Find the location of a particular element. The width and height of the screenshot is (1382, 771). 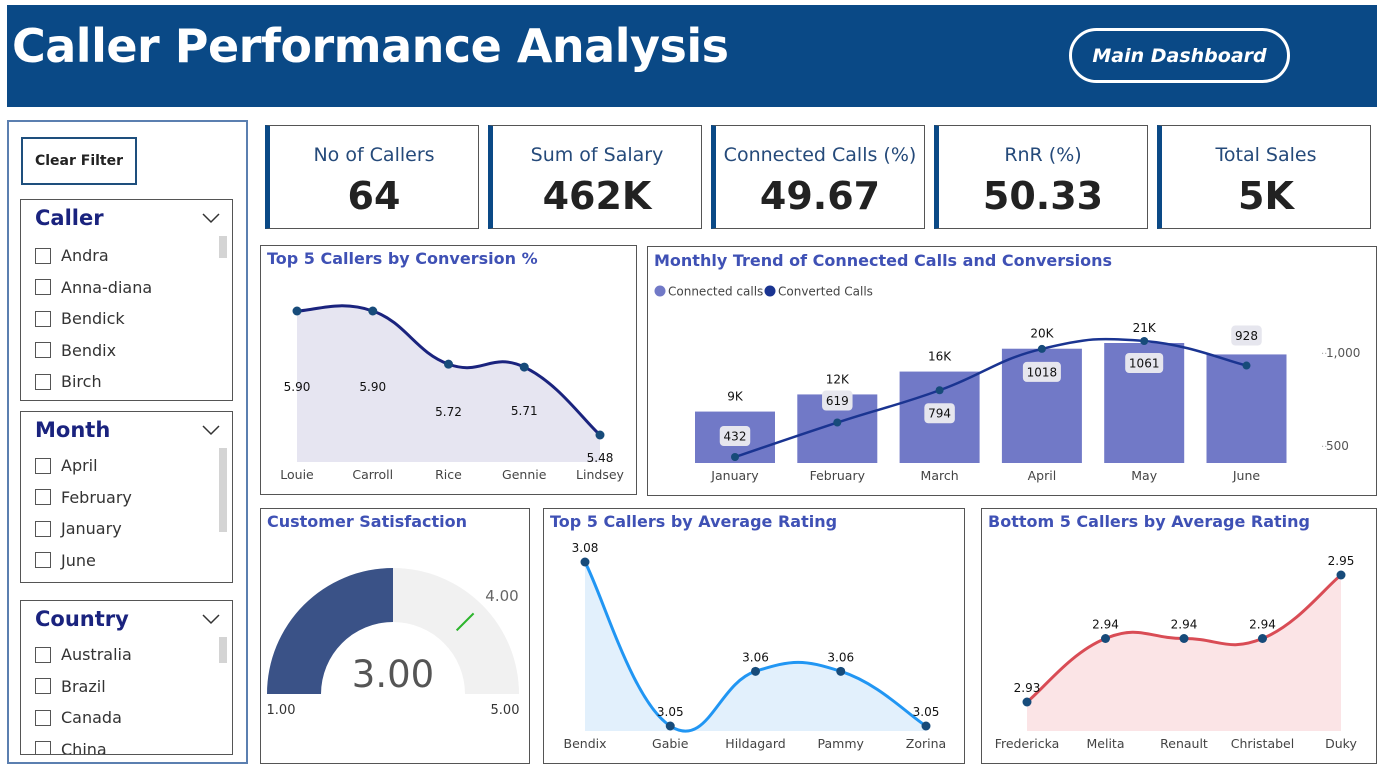

month-scrollbar is located at coordinates (223, 490).